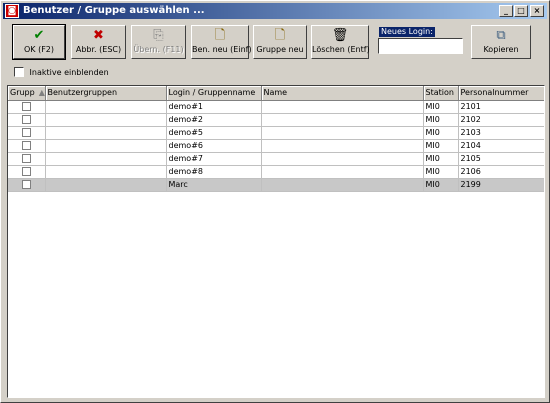  Describe the element at coordinates (39, 35) in the screenshot. I see `checkmark-icon: ✔` at that location.